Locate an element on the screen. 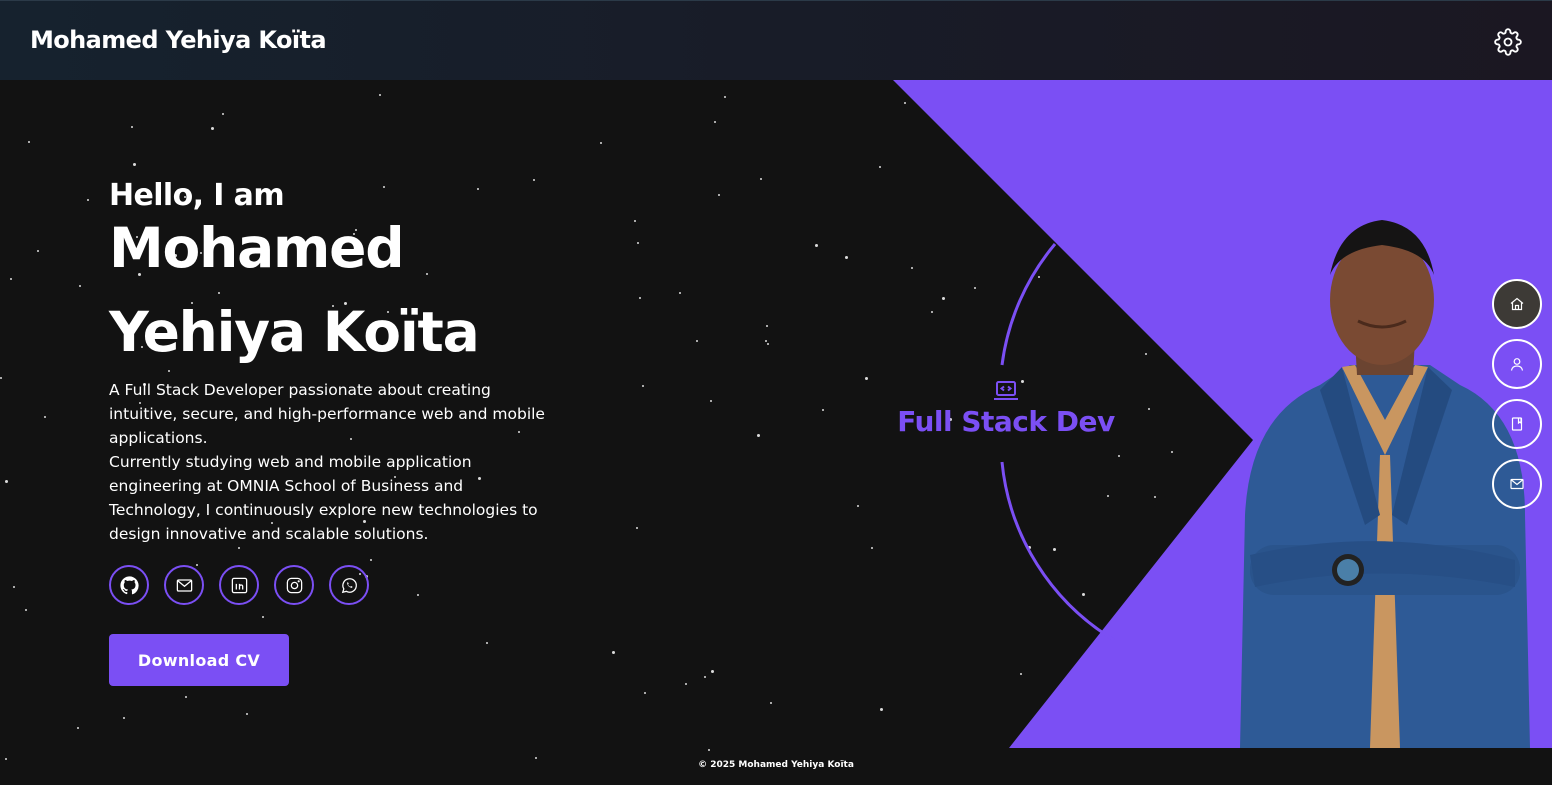 The height and width of the screenshot is (785, 1552). user-icon is located at coordinates (1517, 364).